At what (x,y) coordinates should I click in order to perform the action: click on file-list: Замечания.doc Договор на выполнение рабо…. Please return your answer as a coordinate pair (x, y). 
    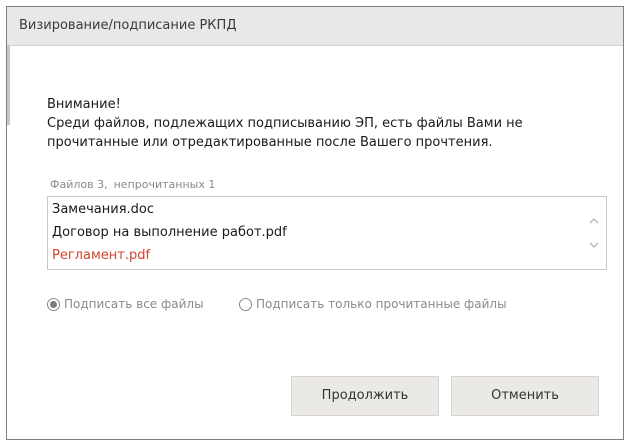
    Looking at the image, I should click on (327, 233).